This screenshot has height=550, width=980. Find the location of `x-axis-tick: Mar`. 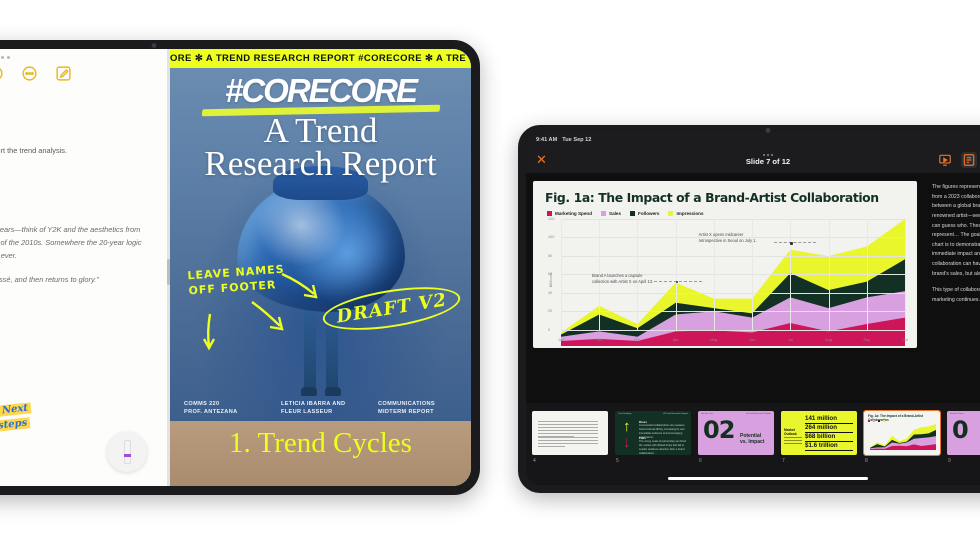

x-axis-tick: Mar is located at coordinates (637, 339).